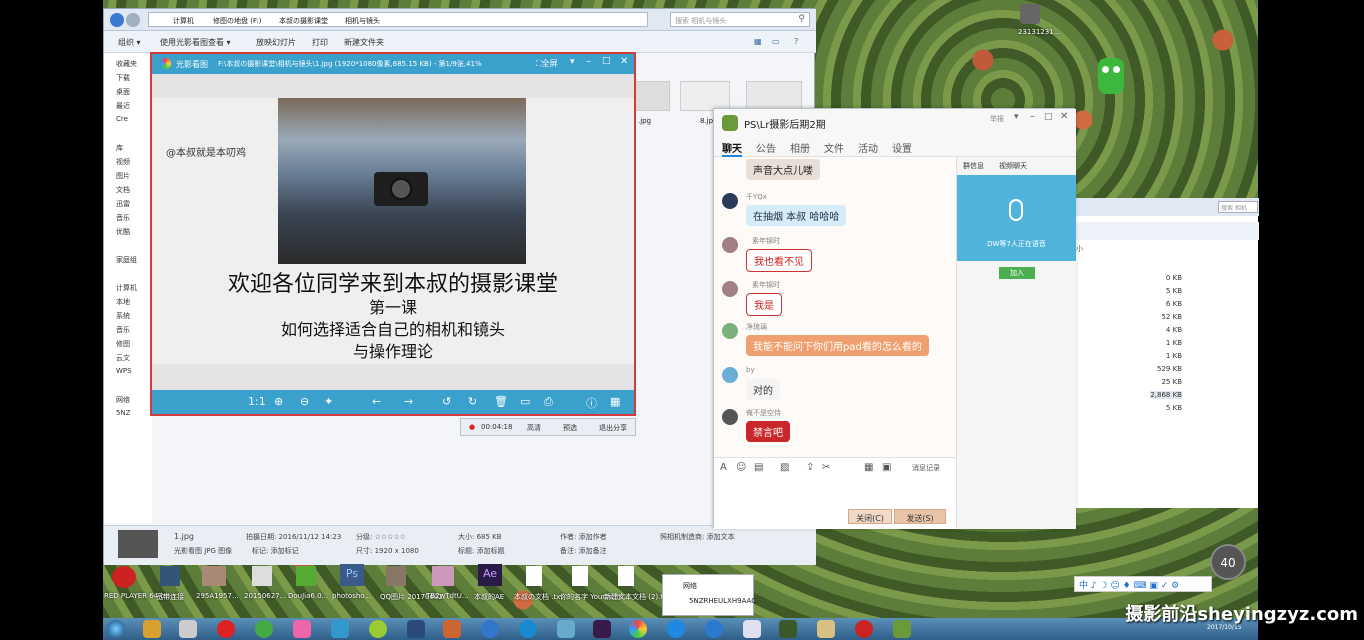  What do you see at coordinates (398, 19) in the screenshot?
I see `breadcrumb: 计算机 修图の地盘 (F:) 本叔の摄影课堂 相机与镜头` at bounding box center [398, 19].